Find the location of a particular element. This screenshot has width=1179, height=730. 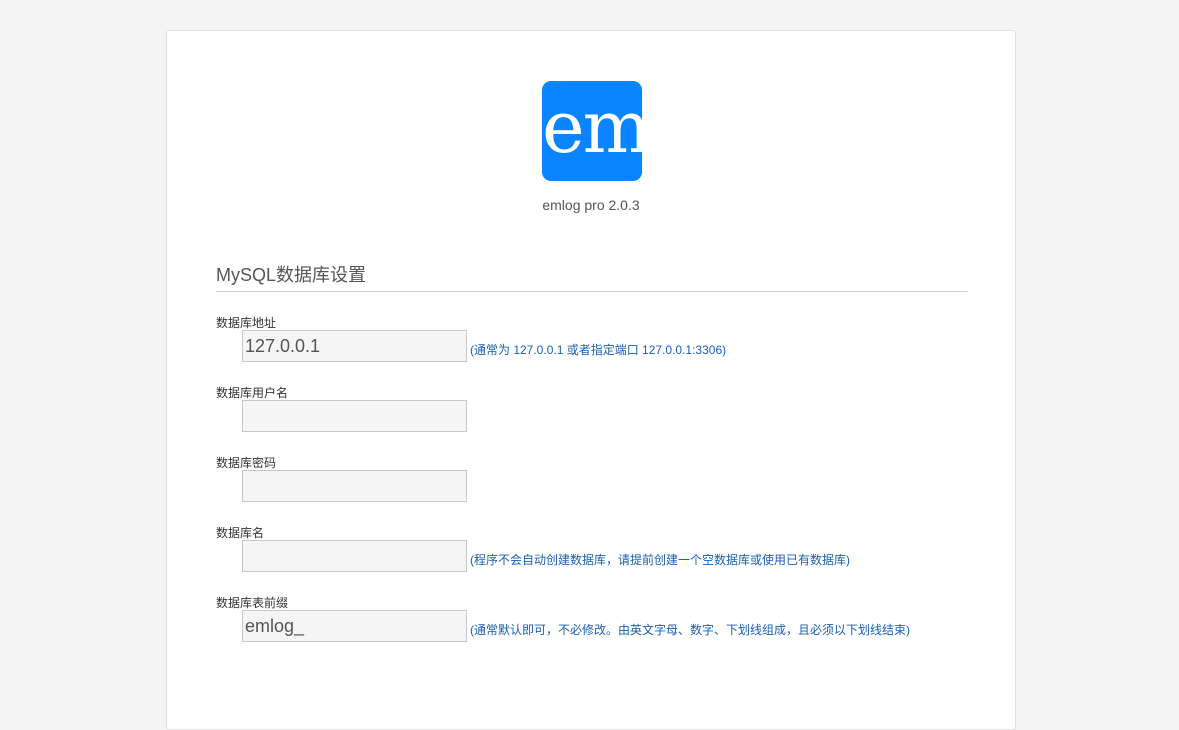

db-prefix-label: 数据库表前缀 is located at coordinates (252, 603).